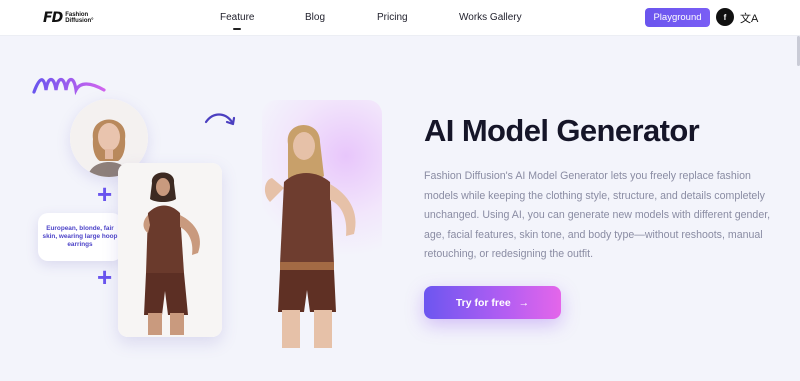 This screenshot has height=381, width=800. I want to click on brand-logo: FD Fashion Diffusion°, so click(68, 18).